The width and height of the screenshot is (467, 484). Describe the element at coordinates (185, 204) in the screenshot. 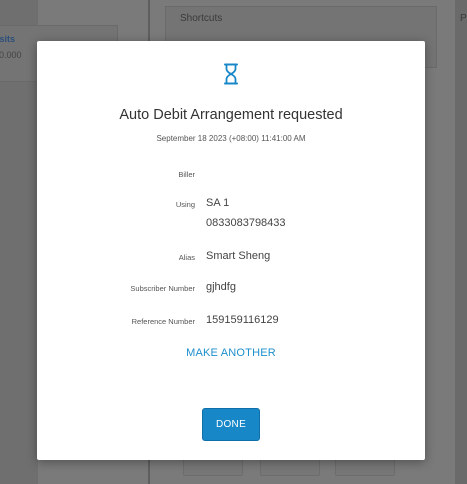

I see `using-label: Using` at that location.